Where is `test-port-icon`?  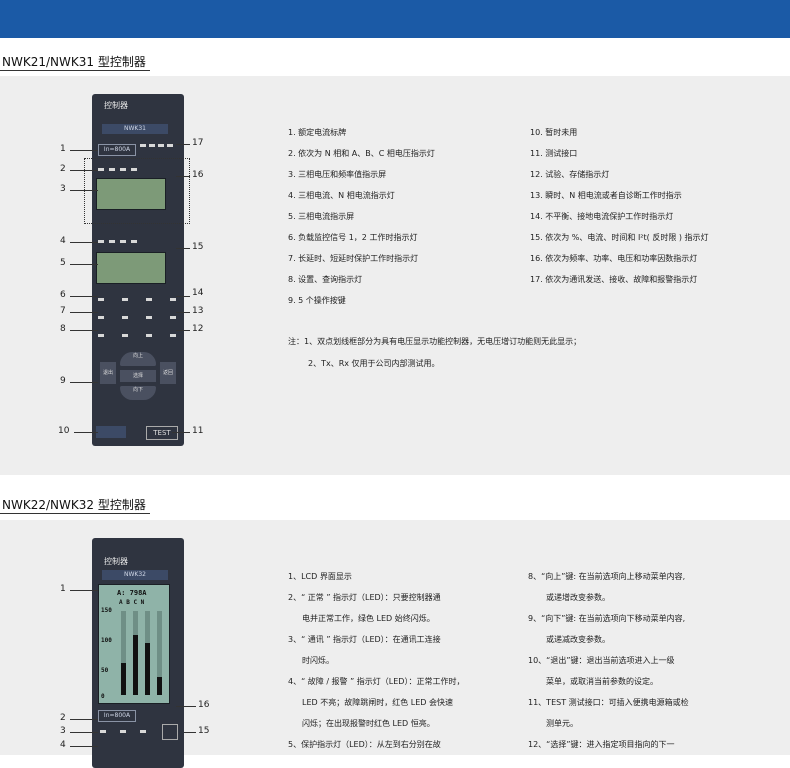 test-port-icon is located at coordinates (170, 732).